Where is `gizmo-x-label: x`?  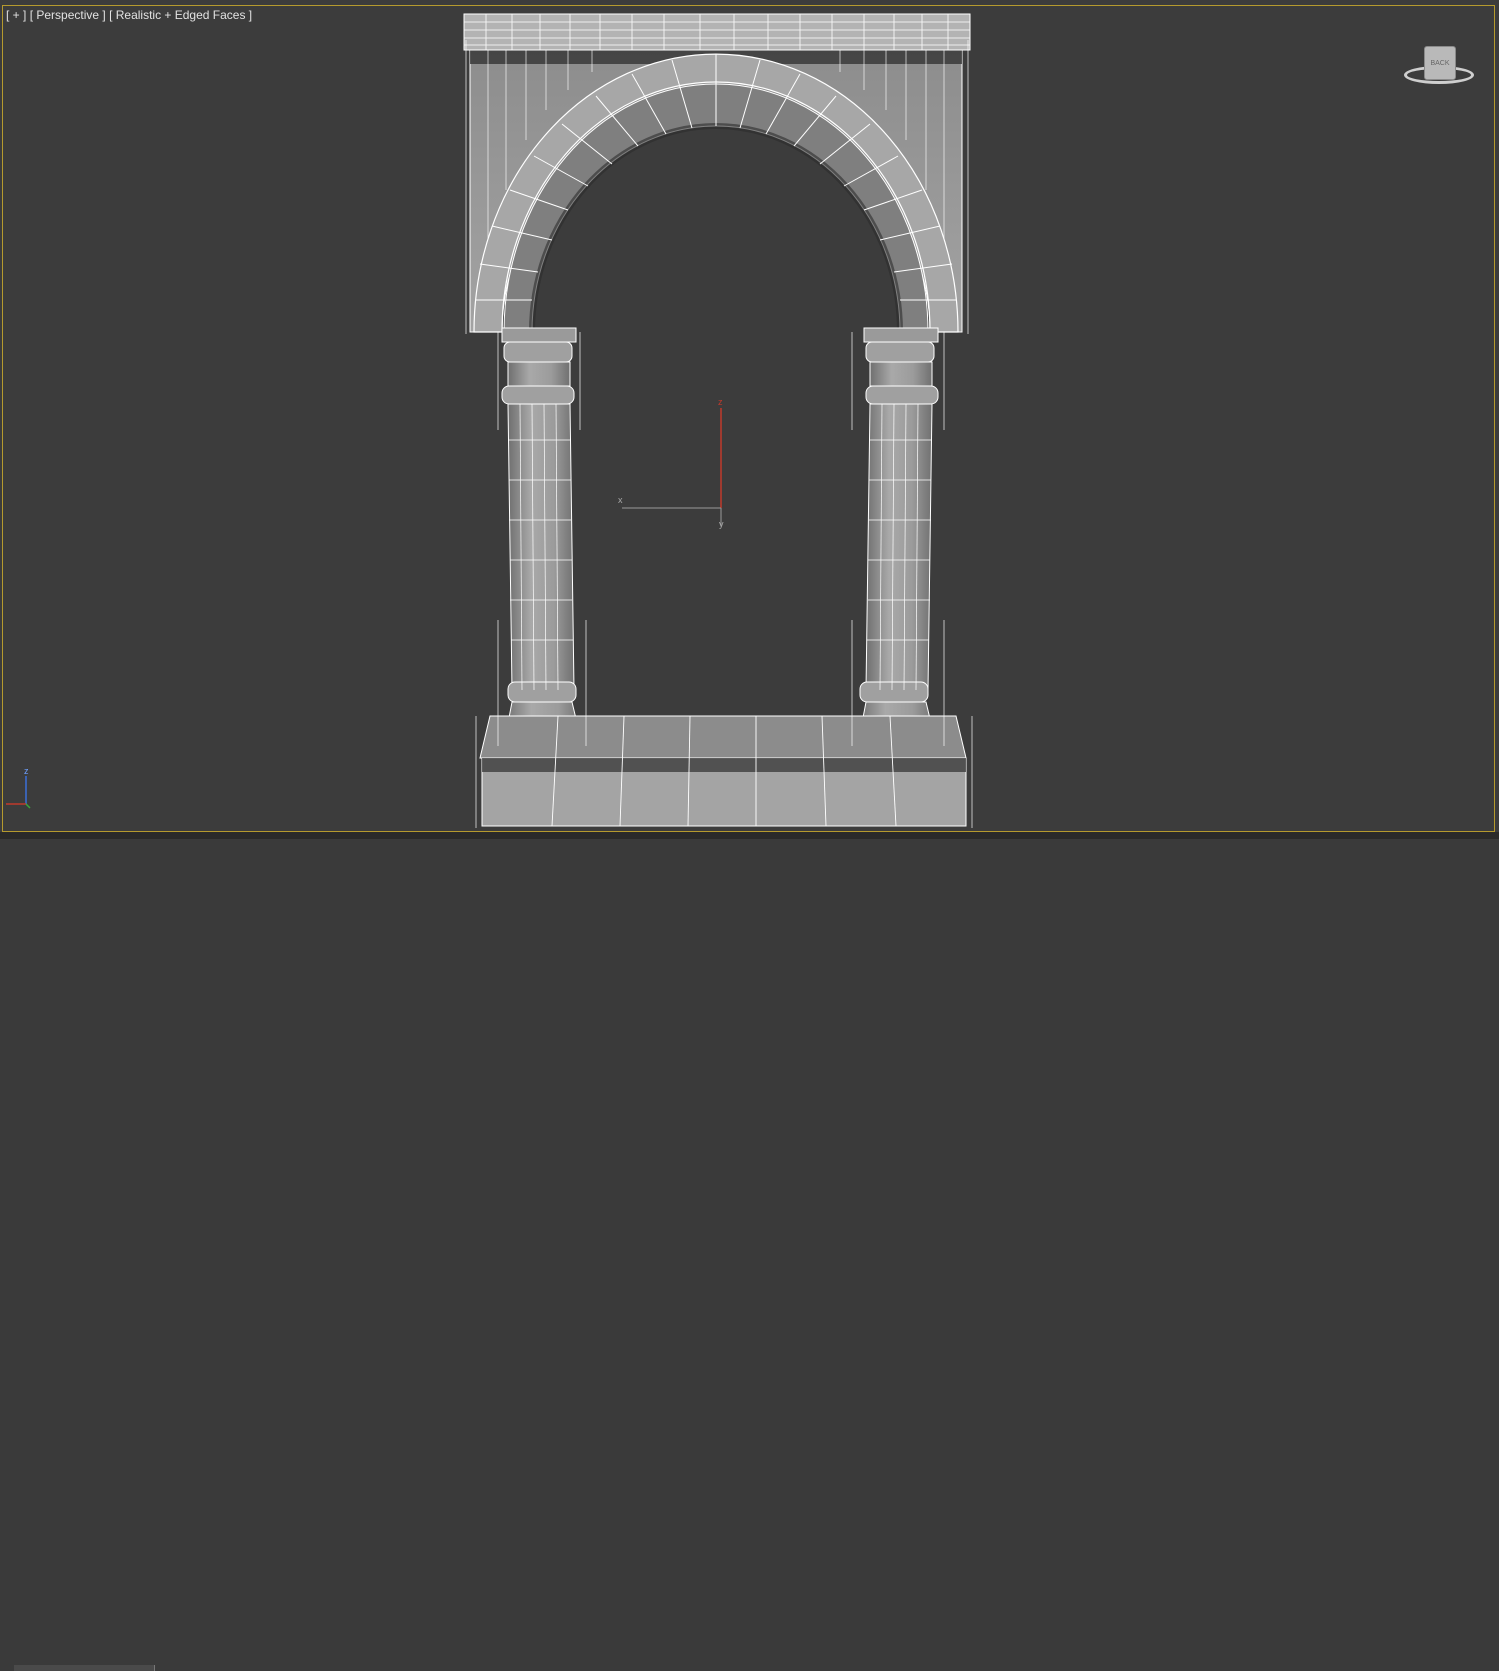
gizmo-x-label: x is located at coordinates (620, 500).